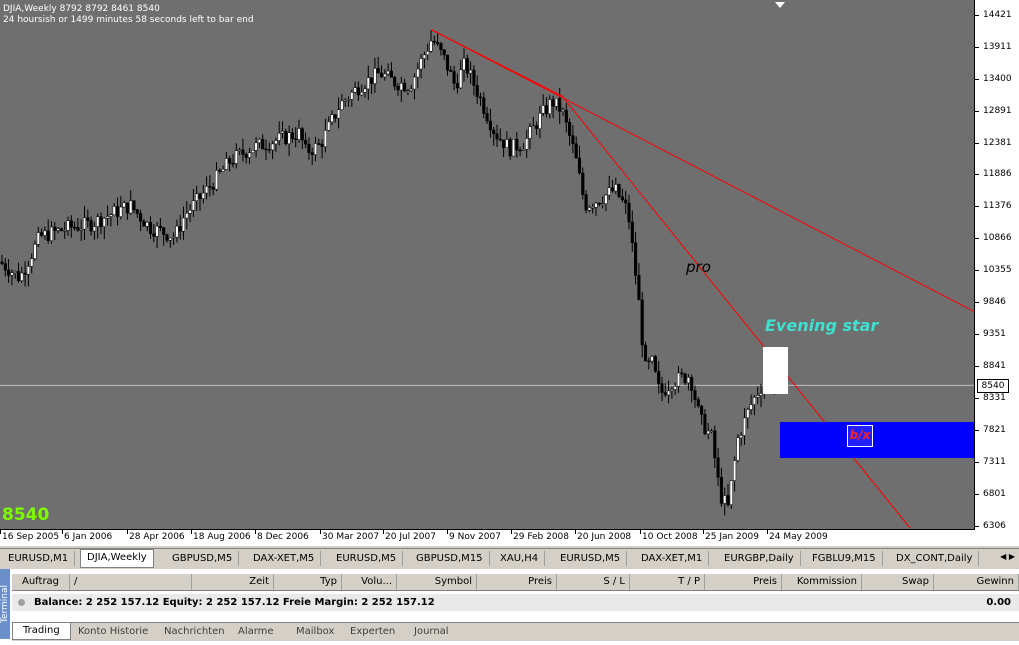 Image resolution: width=1019 pixels, height=645 pixels. I want to click on terminal-tab: Mailbox, so click(315, 632).